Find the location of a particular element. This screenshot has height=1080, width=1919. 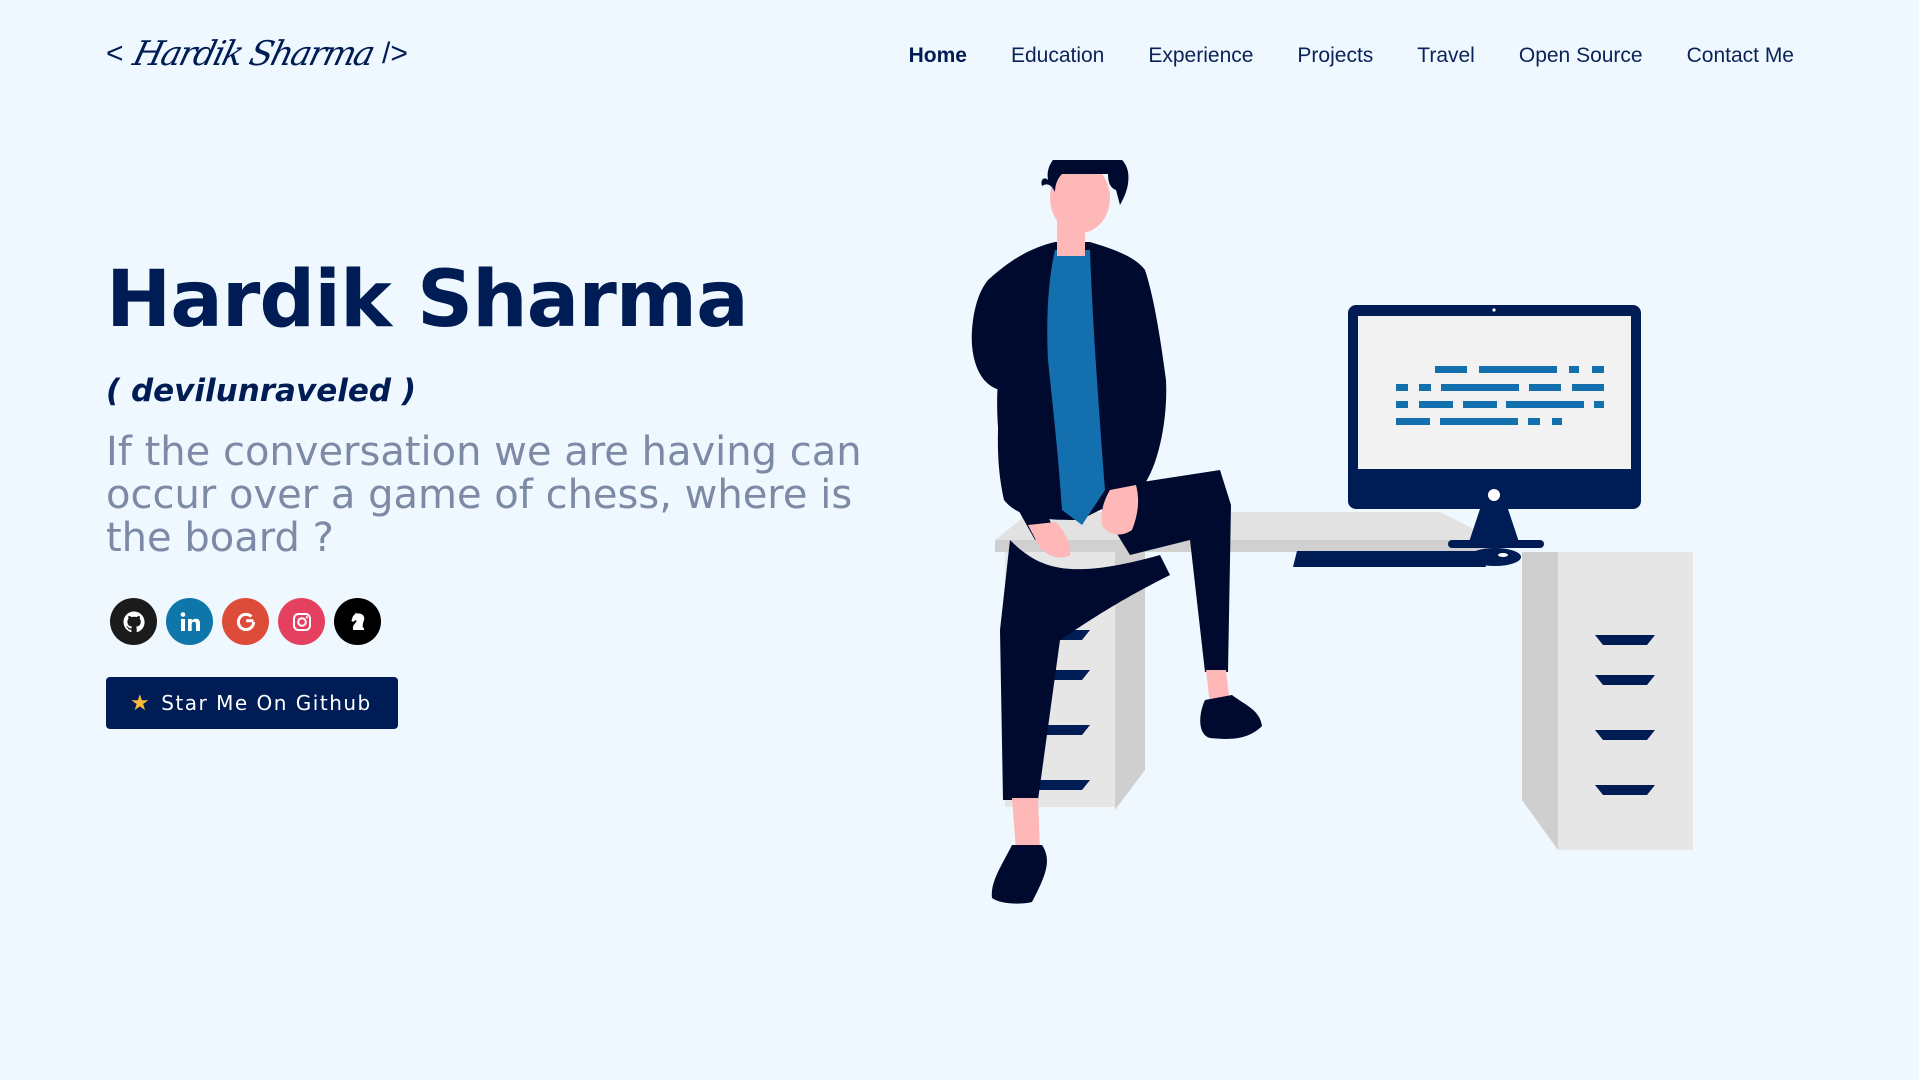

hero-handle: ( devilunraveled ) is located at coordinates (261, 391).